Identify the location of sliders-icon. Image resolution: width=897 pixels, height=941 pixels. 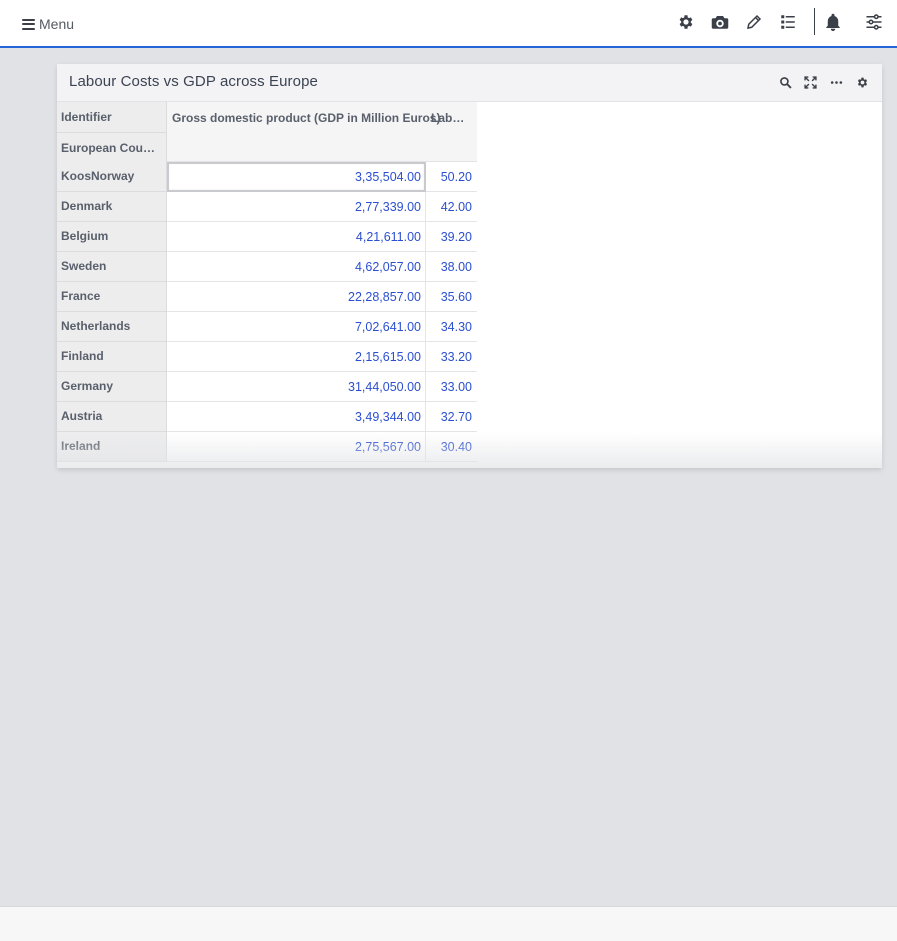
(874, 22).